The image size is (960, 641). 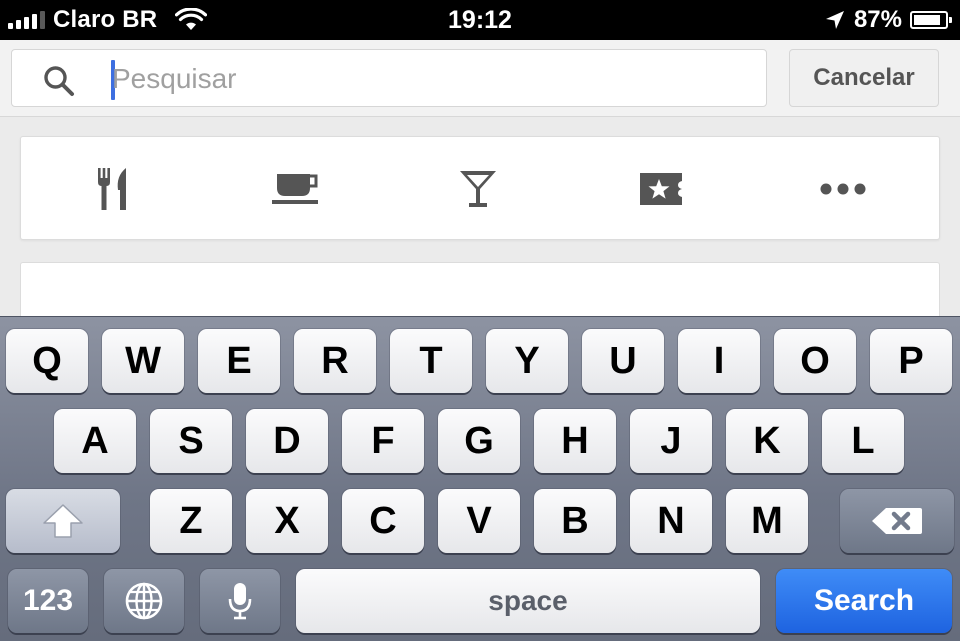 What do you see at coordinates (671, 521) in the screenshot?
I see `key-n: N` at bounding box center [671, 521].